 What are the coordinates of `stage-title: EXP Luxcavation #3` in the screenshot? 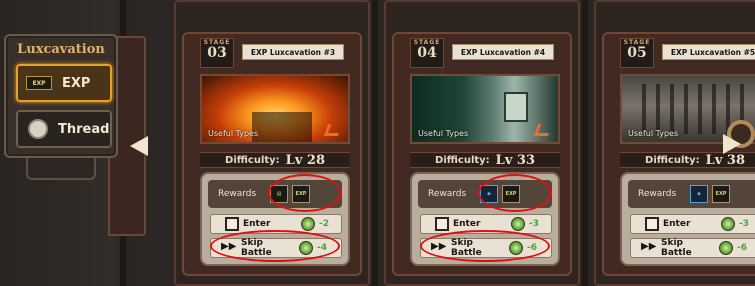 It's located at (293, 52).